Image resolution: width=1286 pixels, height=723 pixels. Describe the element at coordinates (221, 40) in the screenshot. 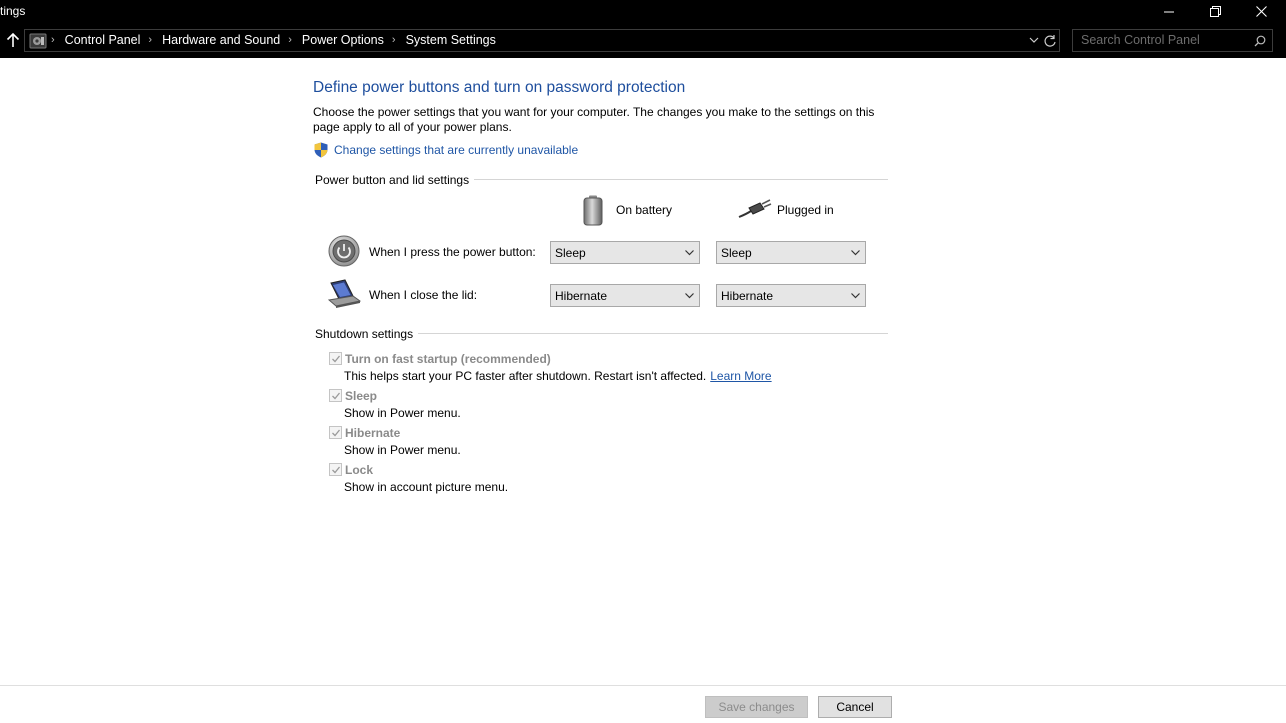

I see `breadcrumb-hardware-and-sound: Hardware and Sound` at that location.